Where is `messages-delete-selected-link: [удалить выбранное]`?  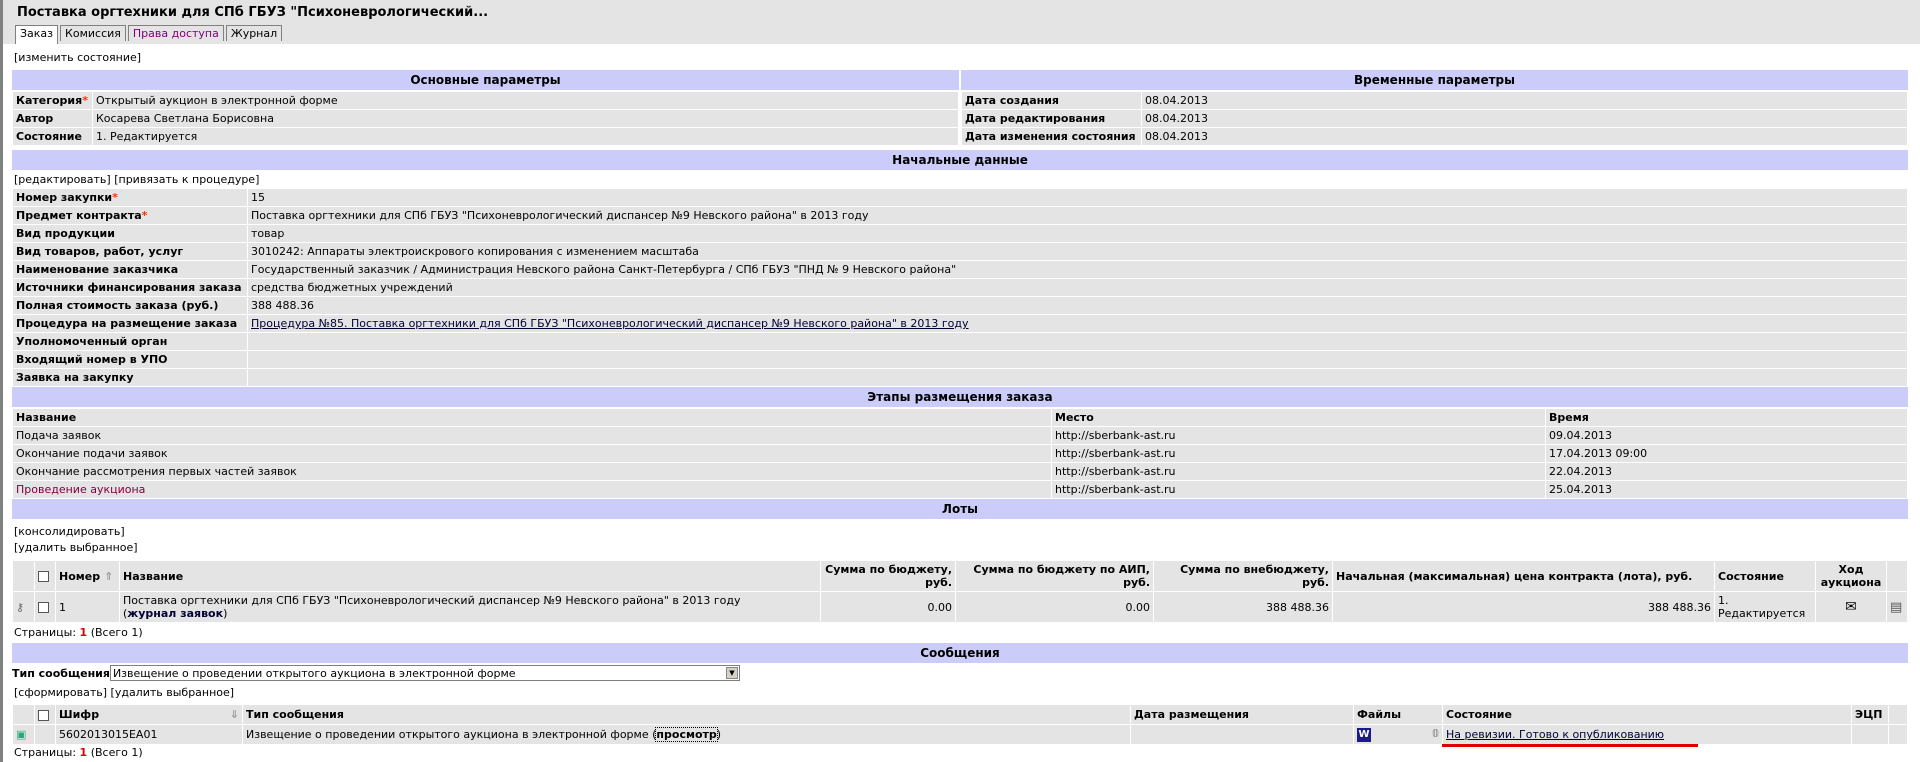 messages-delete-selected-link: [удалить выбранное] is located at coordinates (173, 692).